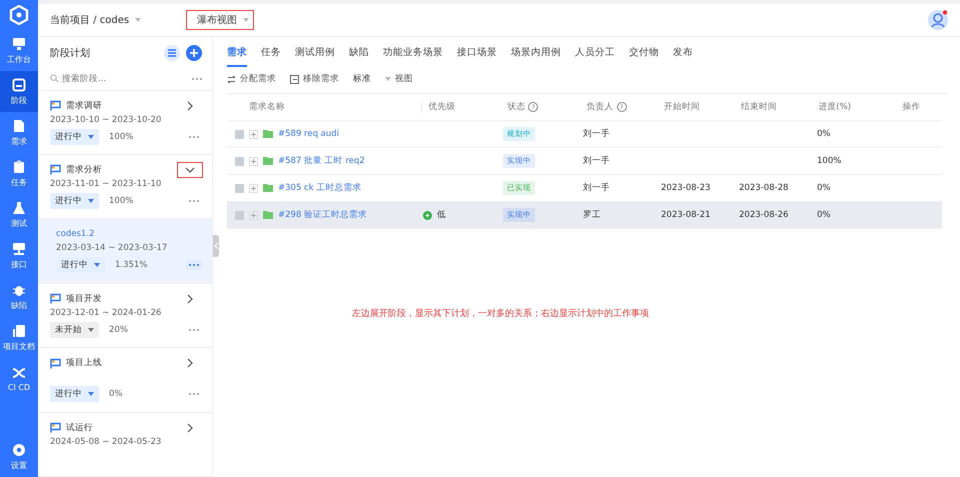 This screenshot has height=477, width=960. Describe the element at coordinates (19, 449) in the screenshot. I see `settings-icon` at that location.